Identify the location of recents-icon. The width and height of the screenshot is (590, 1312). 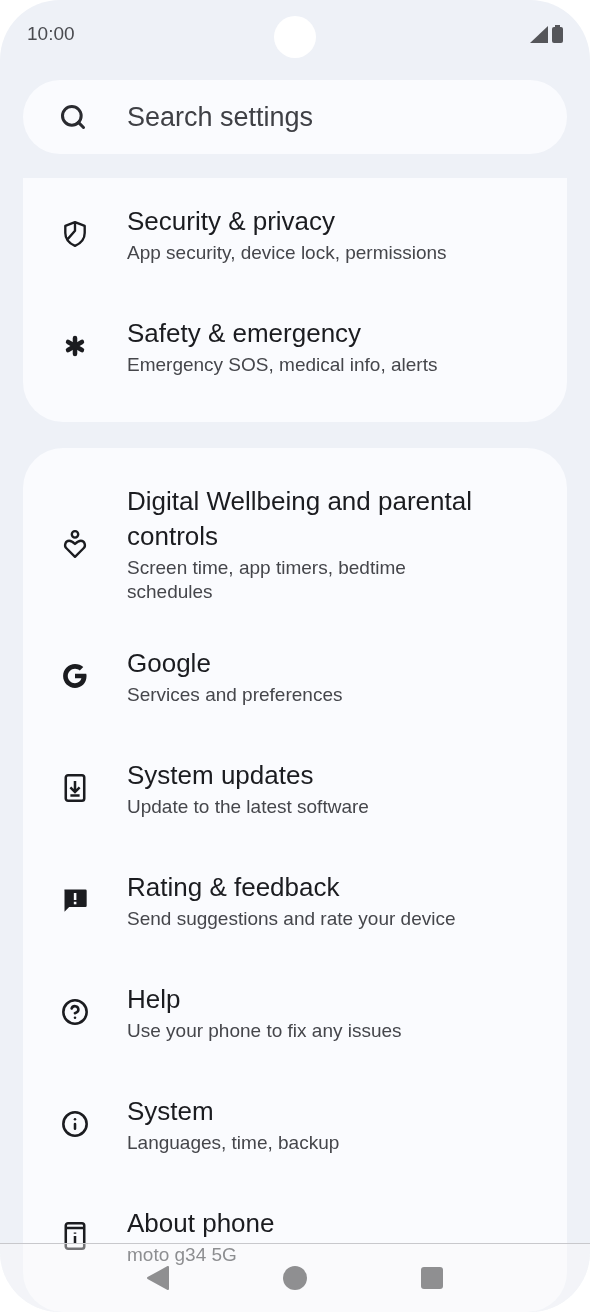
(432, 1278).